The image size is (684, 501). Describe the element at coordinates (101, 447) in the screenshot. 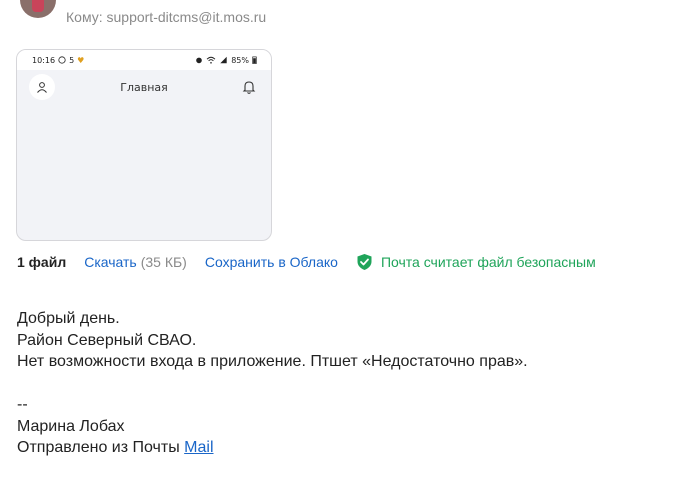

I see `sent-from-prefix: Отправлено из Почты` at that location.